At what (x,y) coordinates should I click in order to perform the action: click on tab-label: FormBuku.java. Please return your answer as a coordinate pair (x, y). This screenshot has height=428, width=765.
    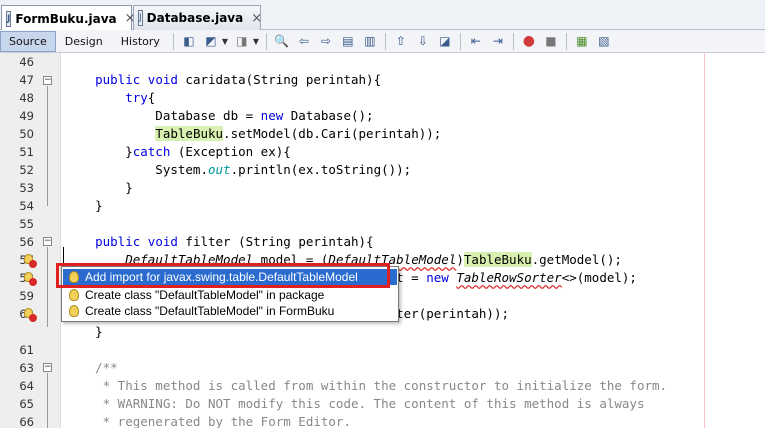
    Looking at the image, I should click on (66, 18).